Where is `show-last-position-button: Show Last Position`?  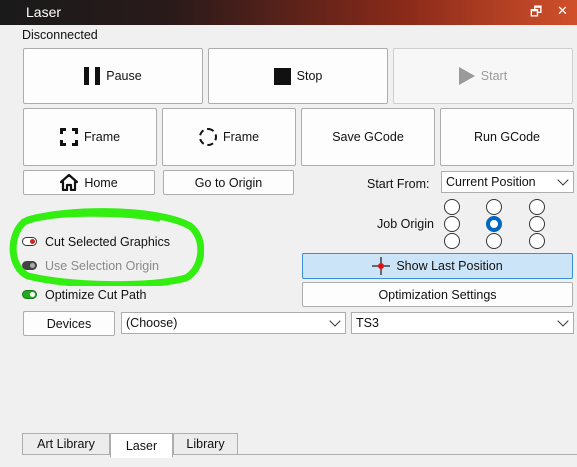
show-last-position-button: Show Last Position is located at coordinates (437, 266).